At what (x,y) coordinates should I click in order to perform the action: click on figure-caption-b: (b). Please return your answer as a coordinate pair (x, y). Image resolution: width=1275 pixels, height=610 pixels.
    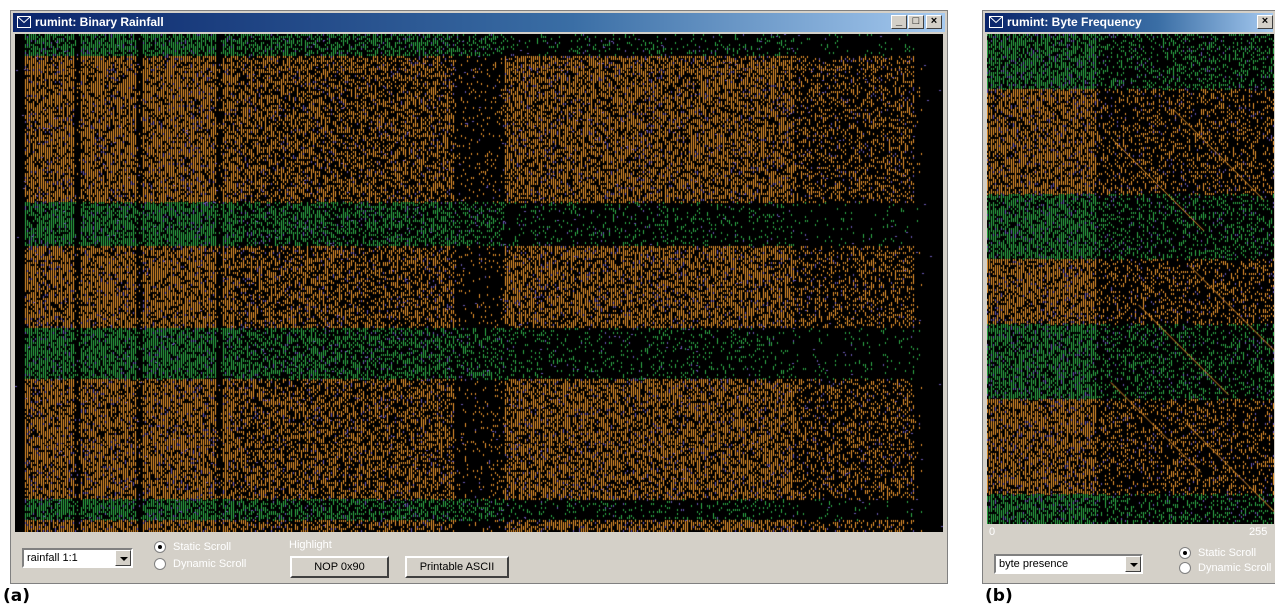
    Looking at the image, I should click on (999, 596).